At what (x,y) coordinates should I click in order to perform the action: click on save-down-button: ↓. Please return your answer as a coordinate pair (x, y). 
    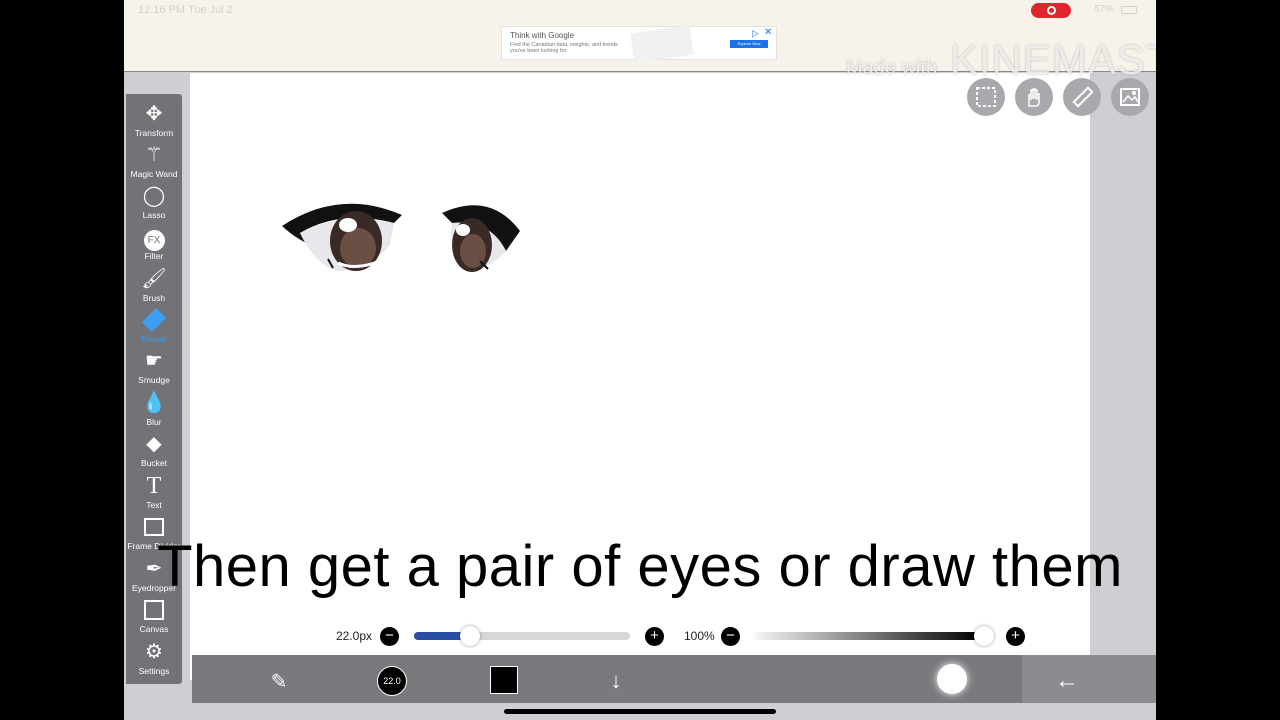
    Looking at the image, I should click on (616, 681).